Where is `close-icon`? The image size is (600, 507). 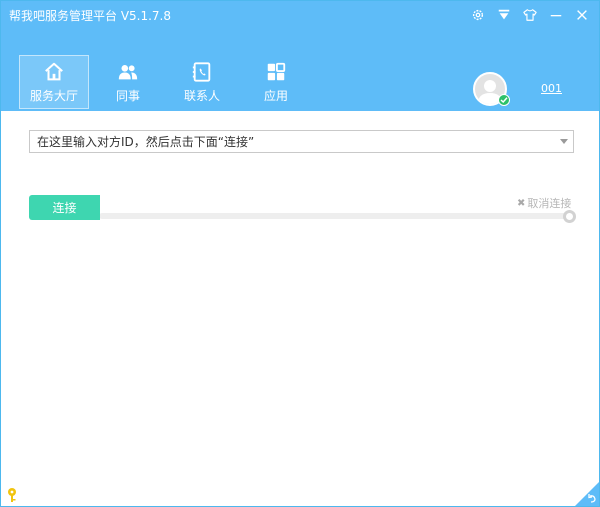
close-icon is located at coordinates (582, 15).